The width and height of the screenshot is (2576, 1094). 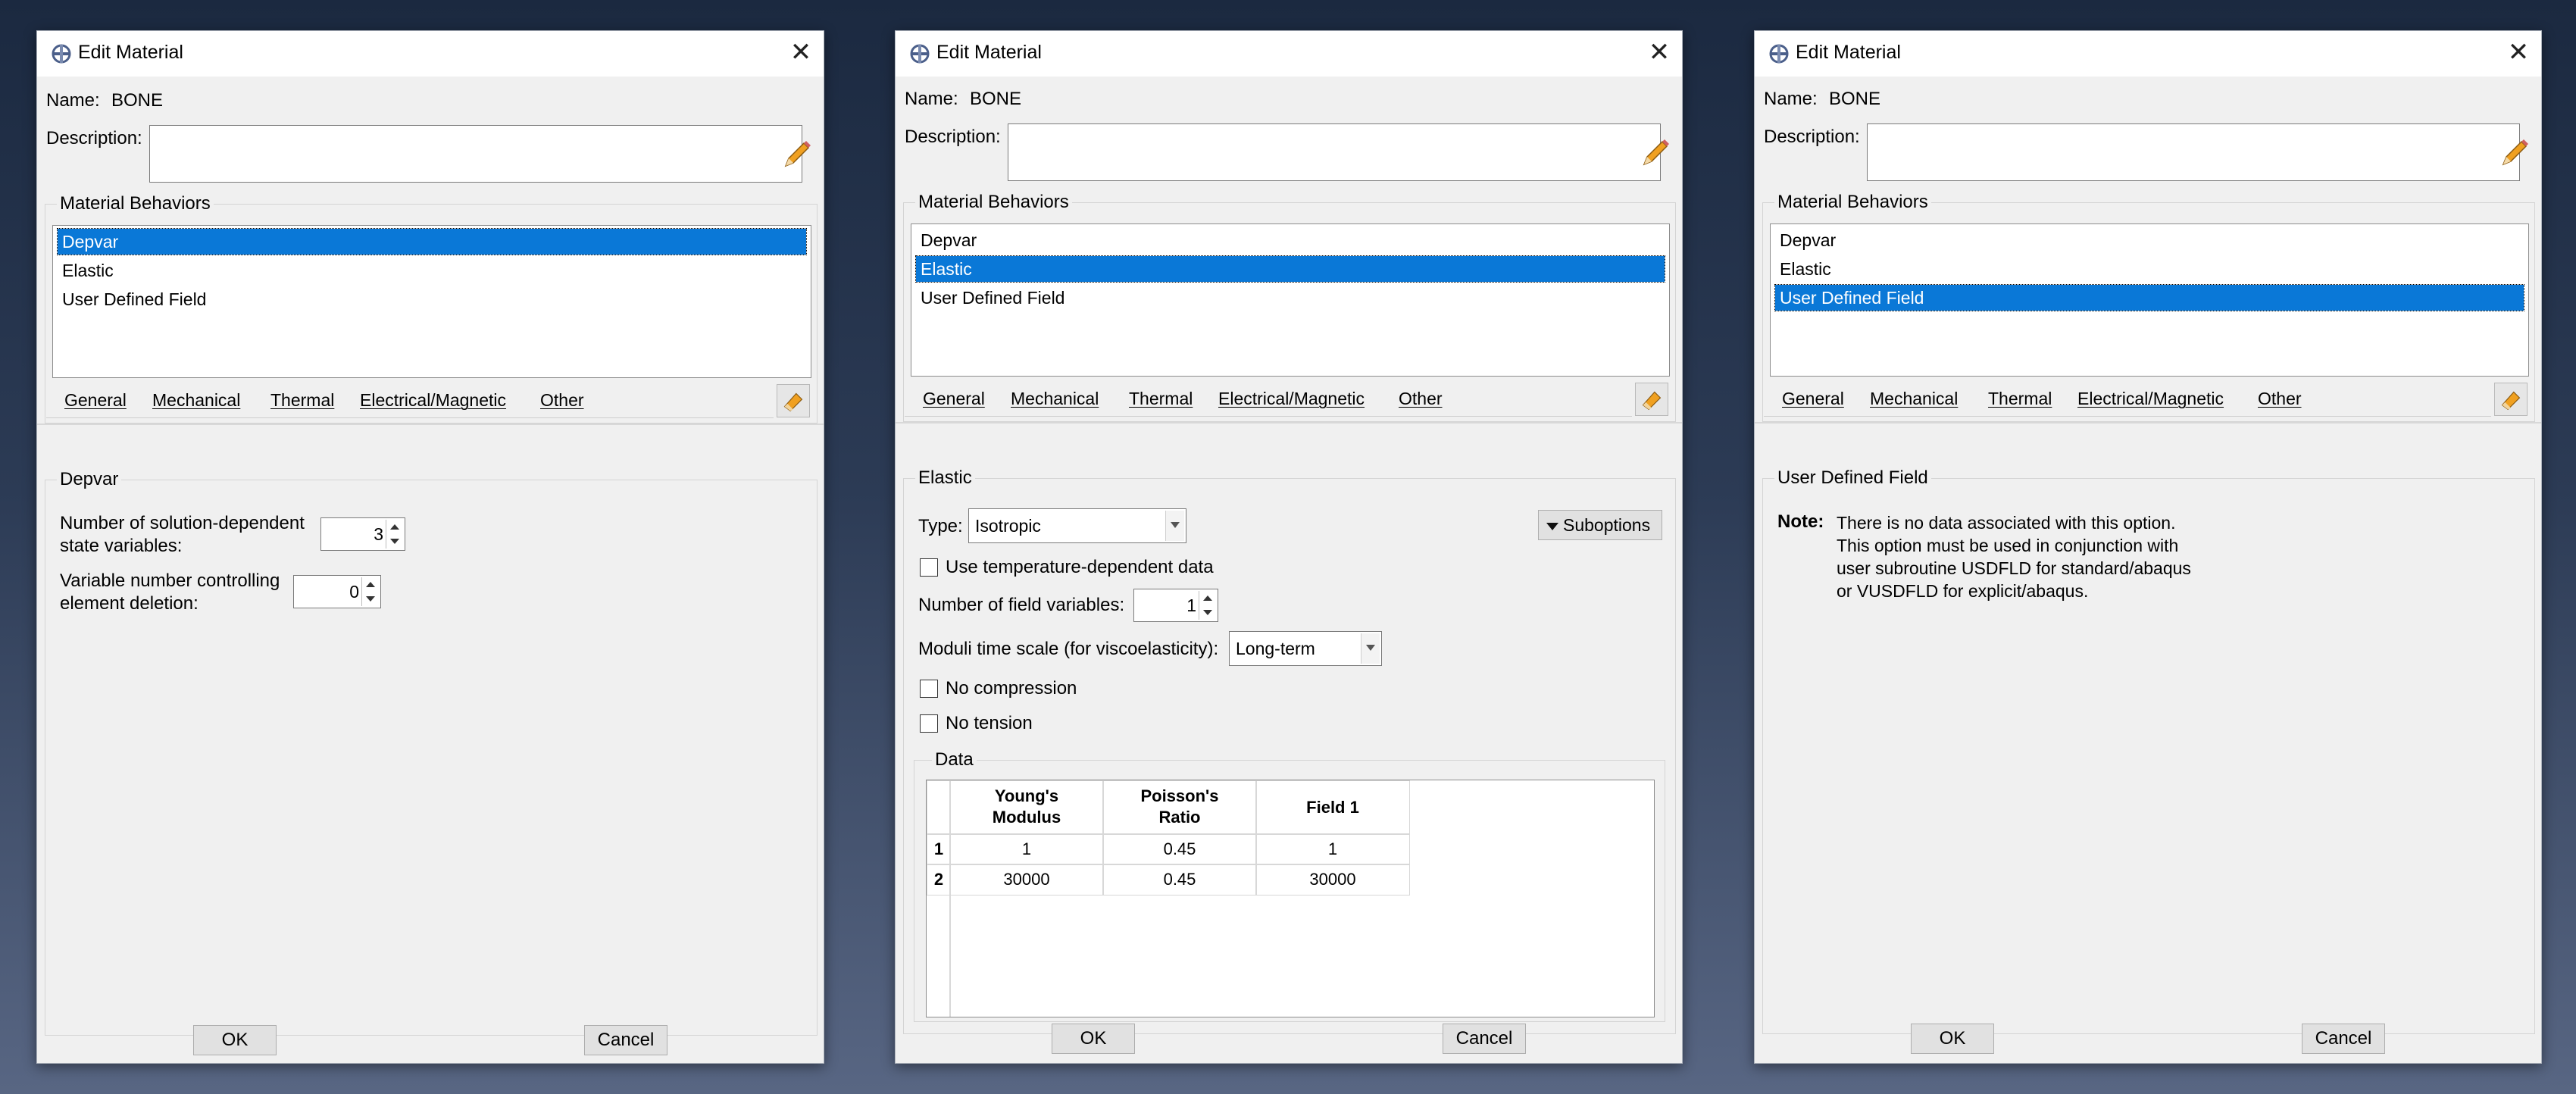 I want to click on suboptions-button: Suboptions, so click(x=1600, y=525).